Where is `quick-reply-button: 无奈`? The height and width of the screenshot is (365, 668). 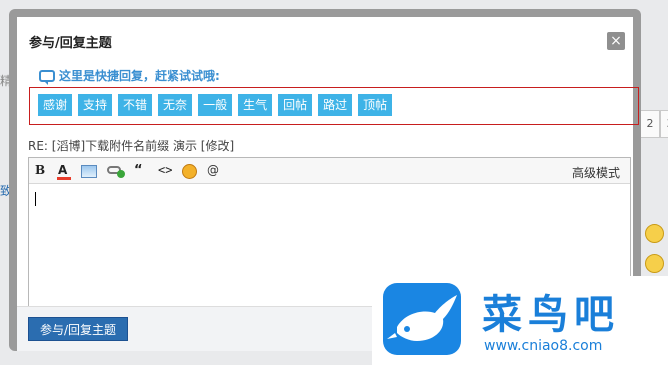
quick-reply-button: 无奈 is located at coordinates (175, 105).